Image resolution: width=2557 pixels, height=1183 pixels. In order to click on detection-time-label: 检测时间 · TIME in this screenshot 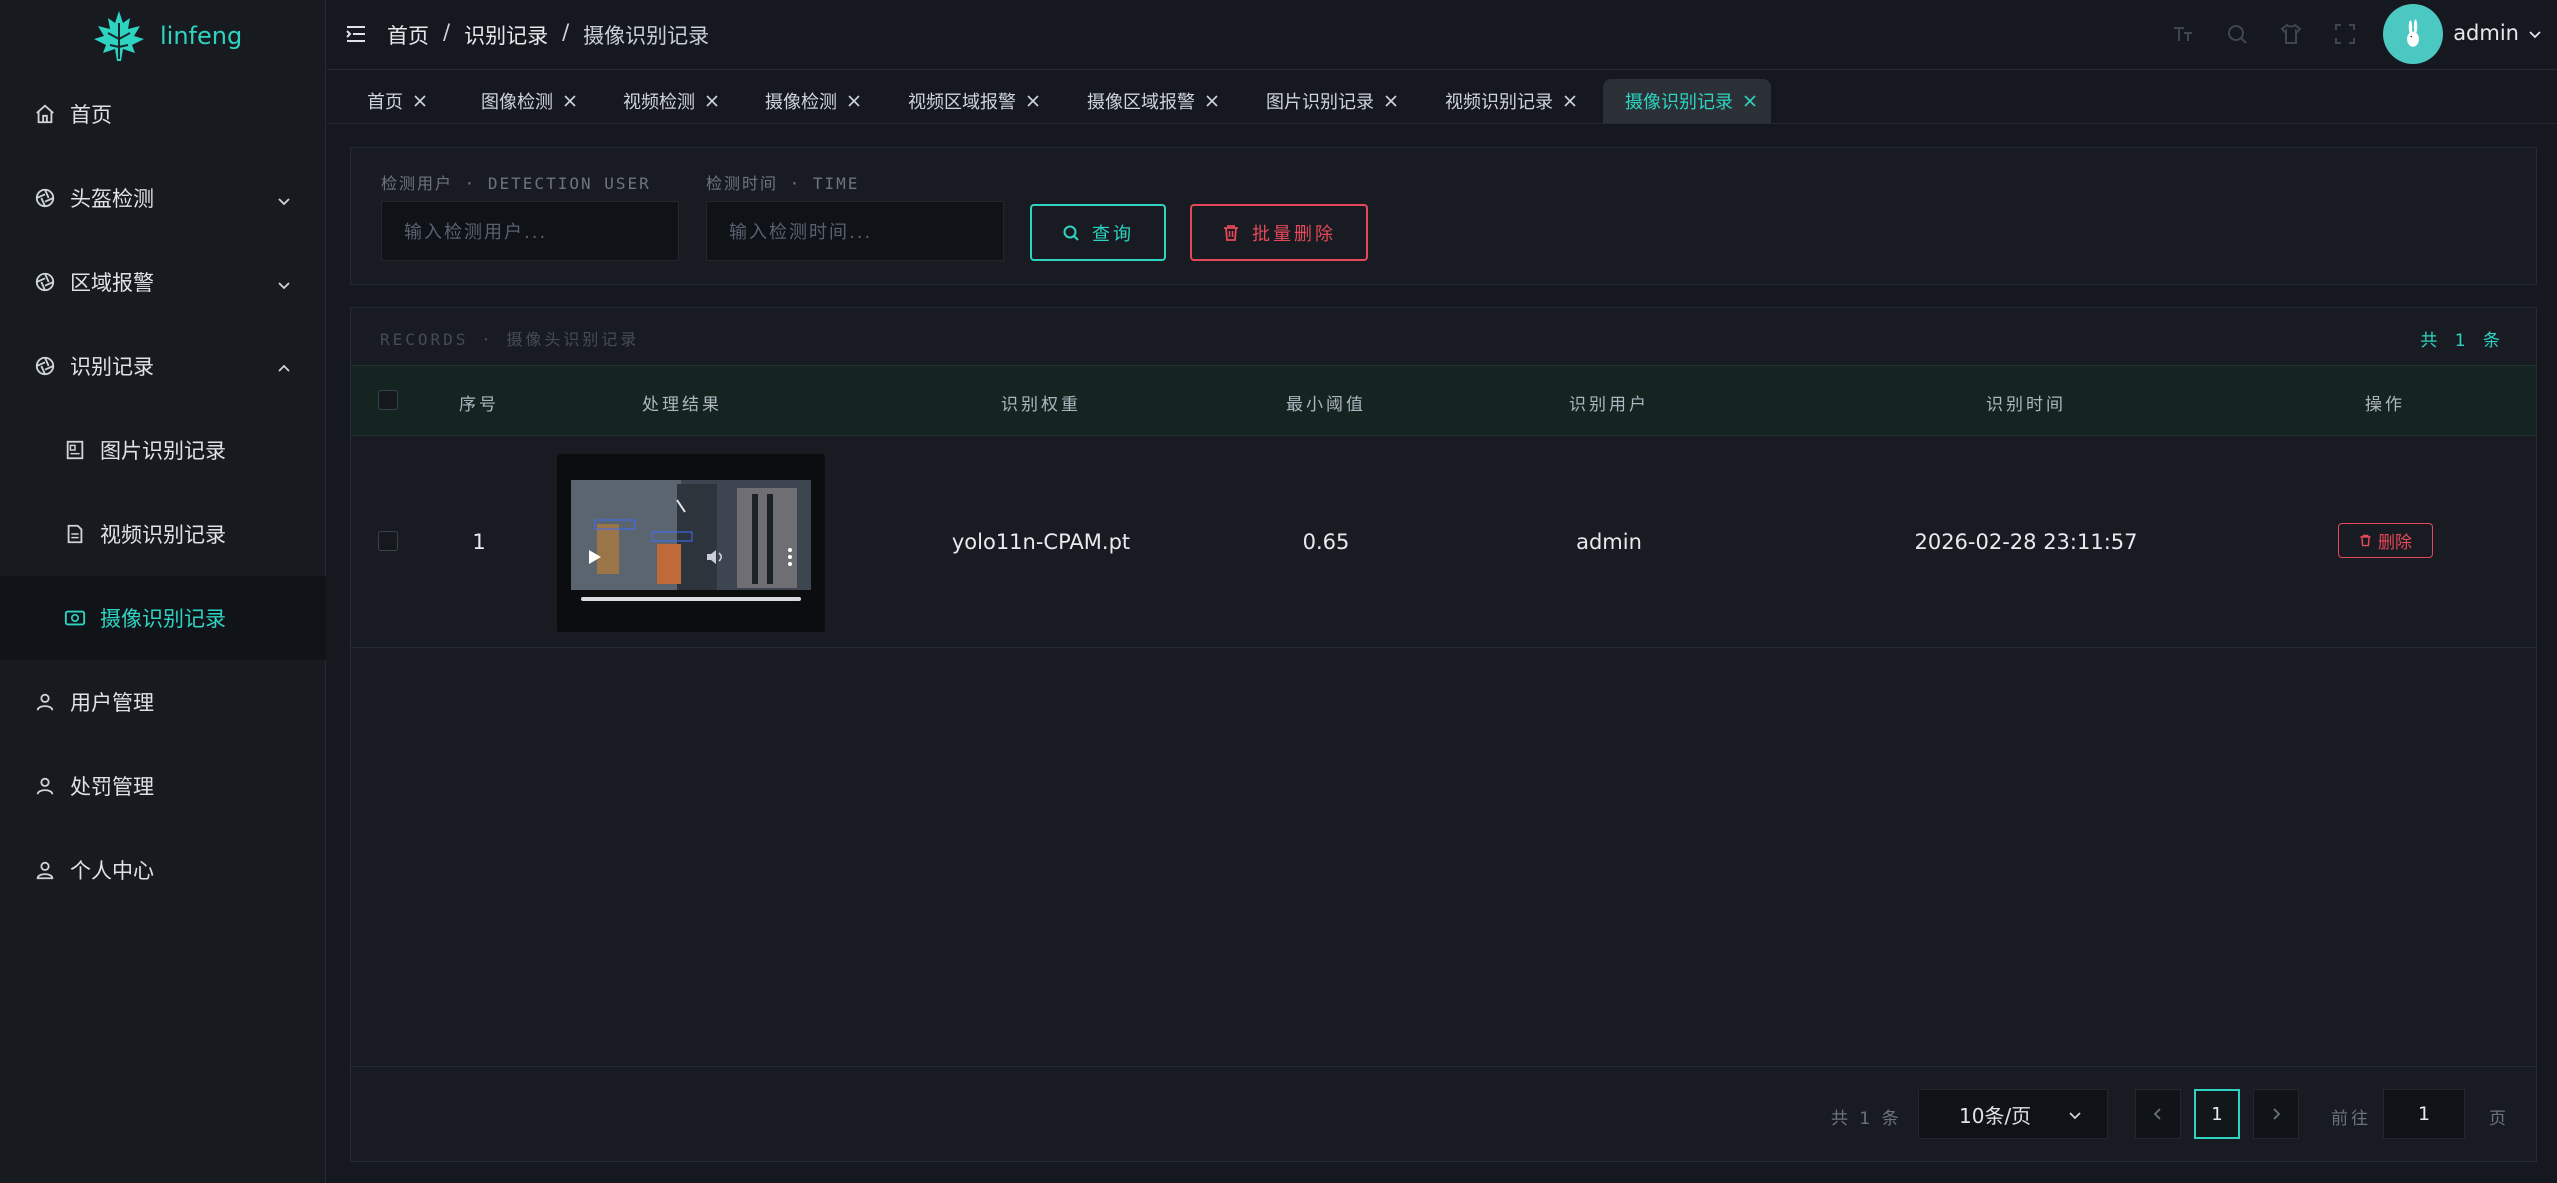, I will do `click(783, 183)`.